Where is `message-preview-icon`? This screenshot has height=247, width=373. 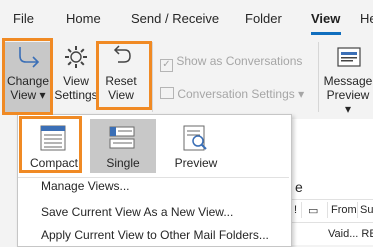 message-preview-icon is located at coordinates (349, 57).